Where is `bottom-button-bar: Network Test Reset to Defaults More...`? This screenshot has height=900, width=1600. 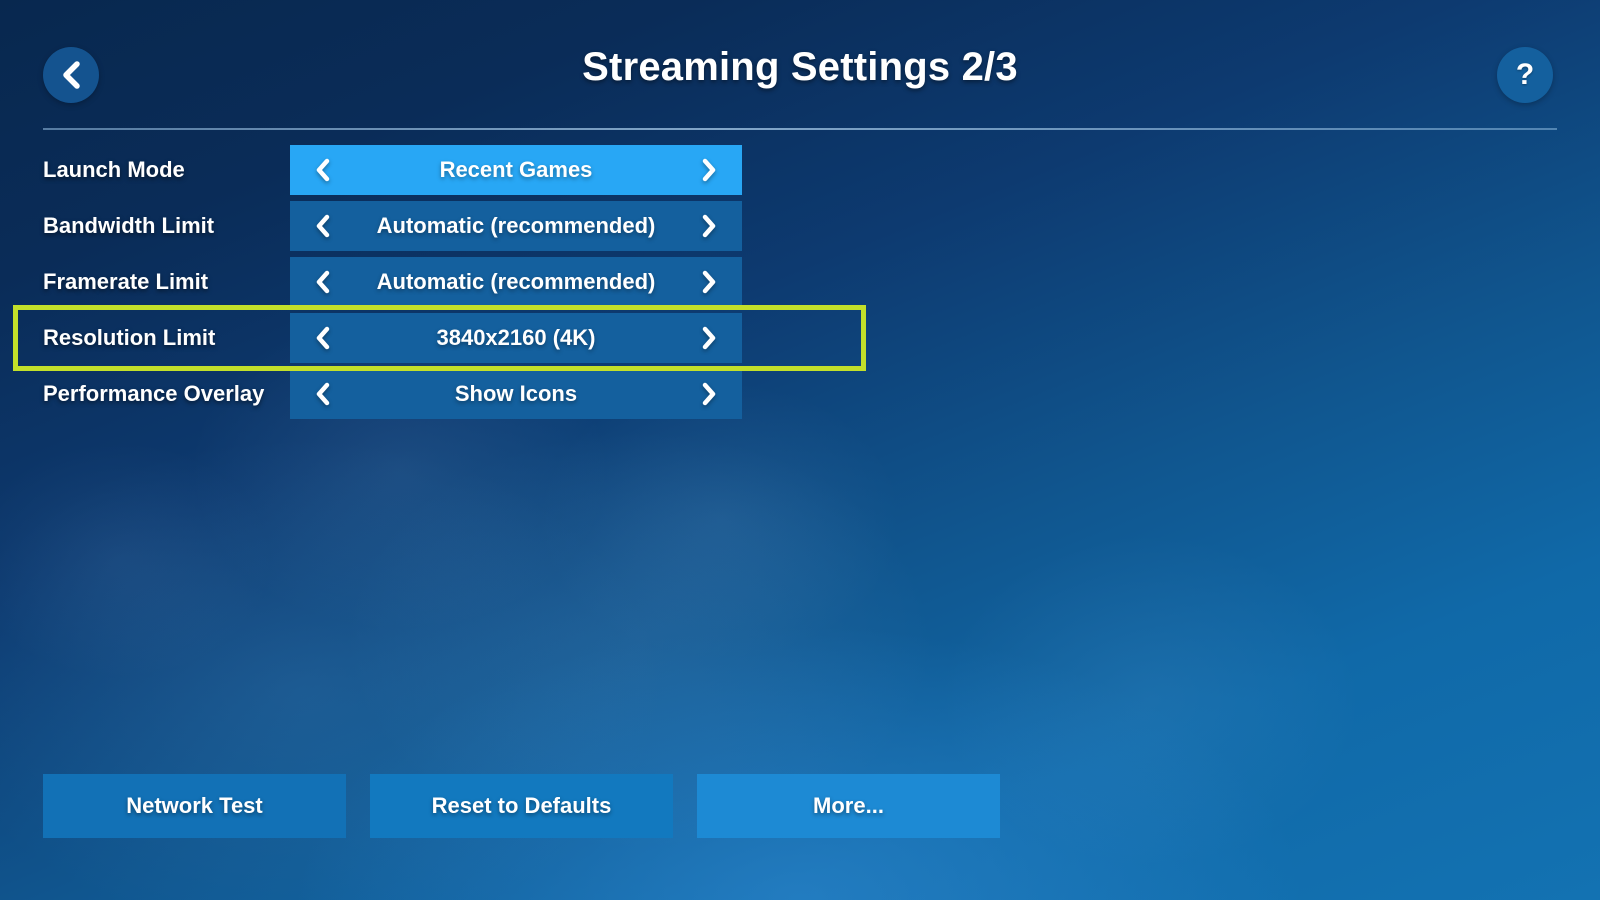 bottom-button-bar: Network Test Reset to Defaults More... is located at coordinates (521, 806).